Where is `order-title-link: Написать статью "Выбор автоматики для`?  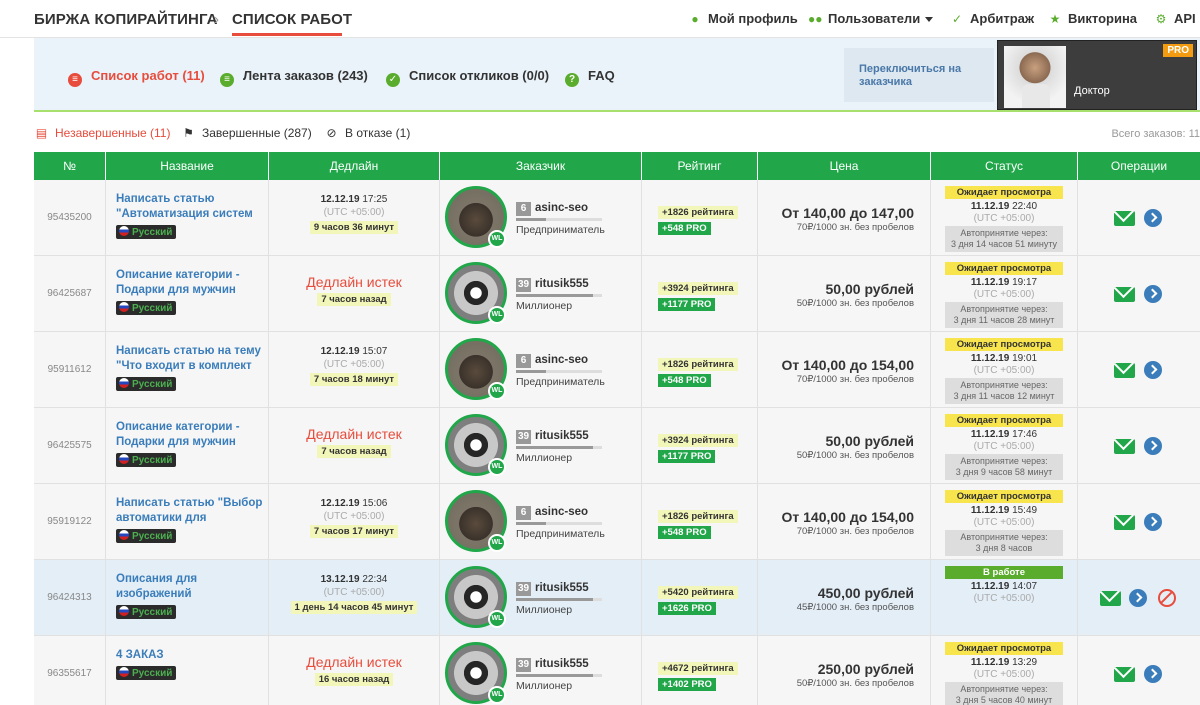 order-title-link: Написать статью "Выбор автоматики для is located at coordinates (192, 511).